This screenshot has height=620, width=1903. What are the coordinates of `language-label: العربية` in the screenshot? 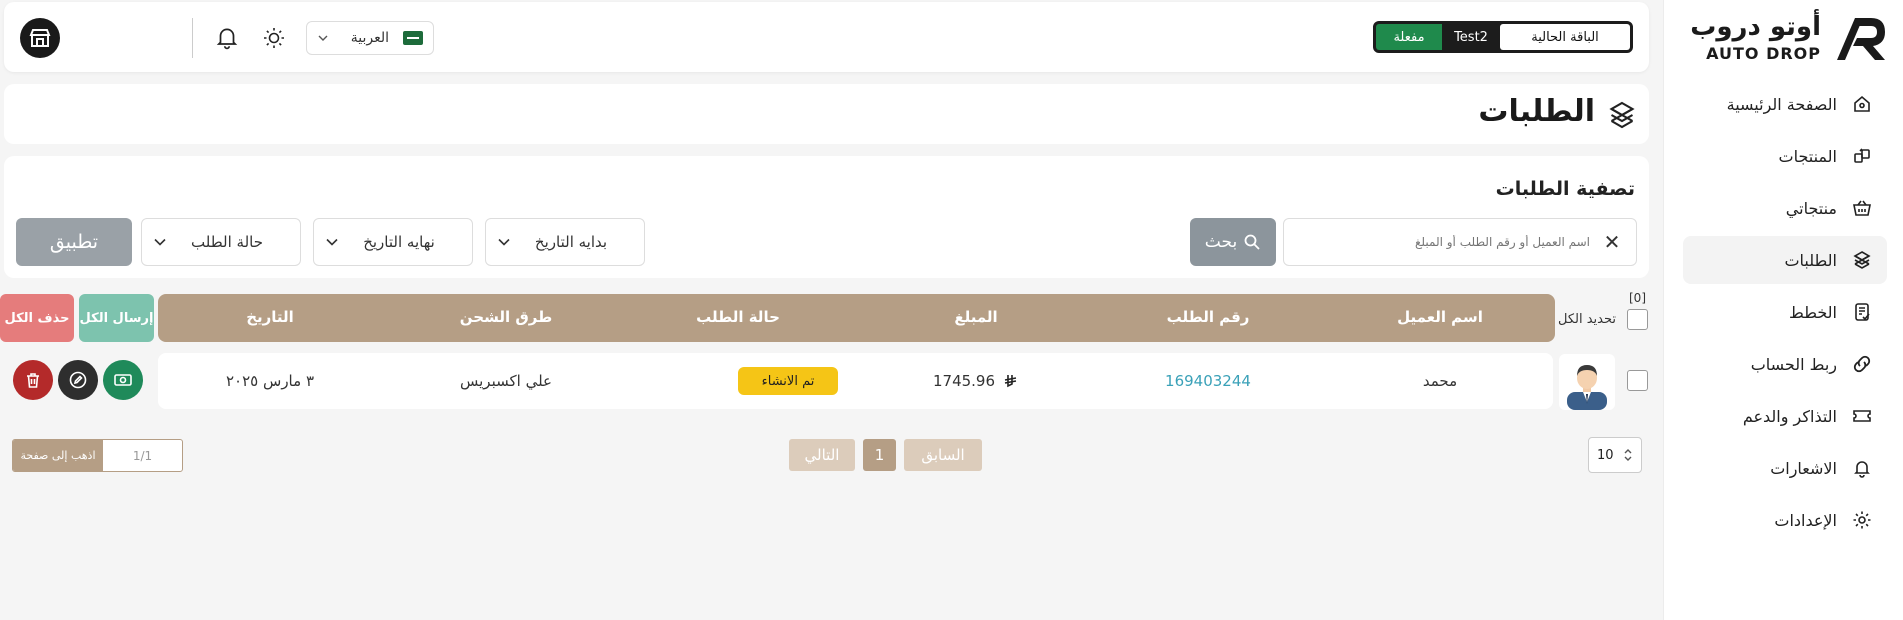 It's located at (369, 38).